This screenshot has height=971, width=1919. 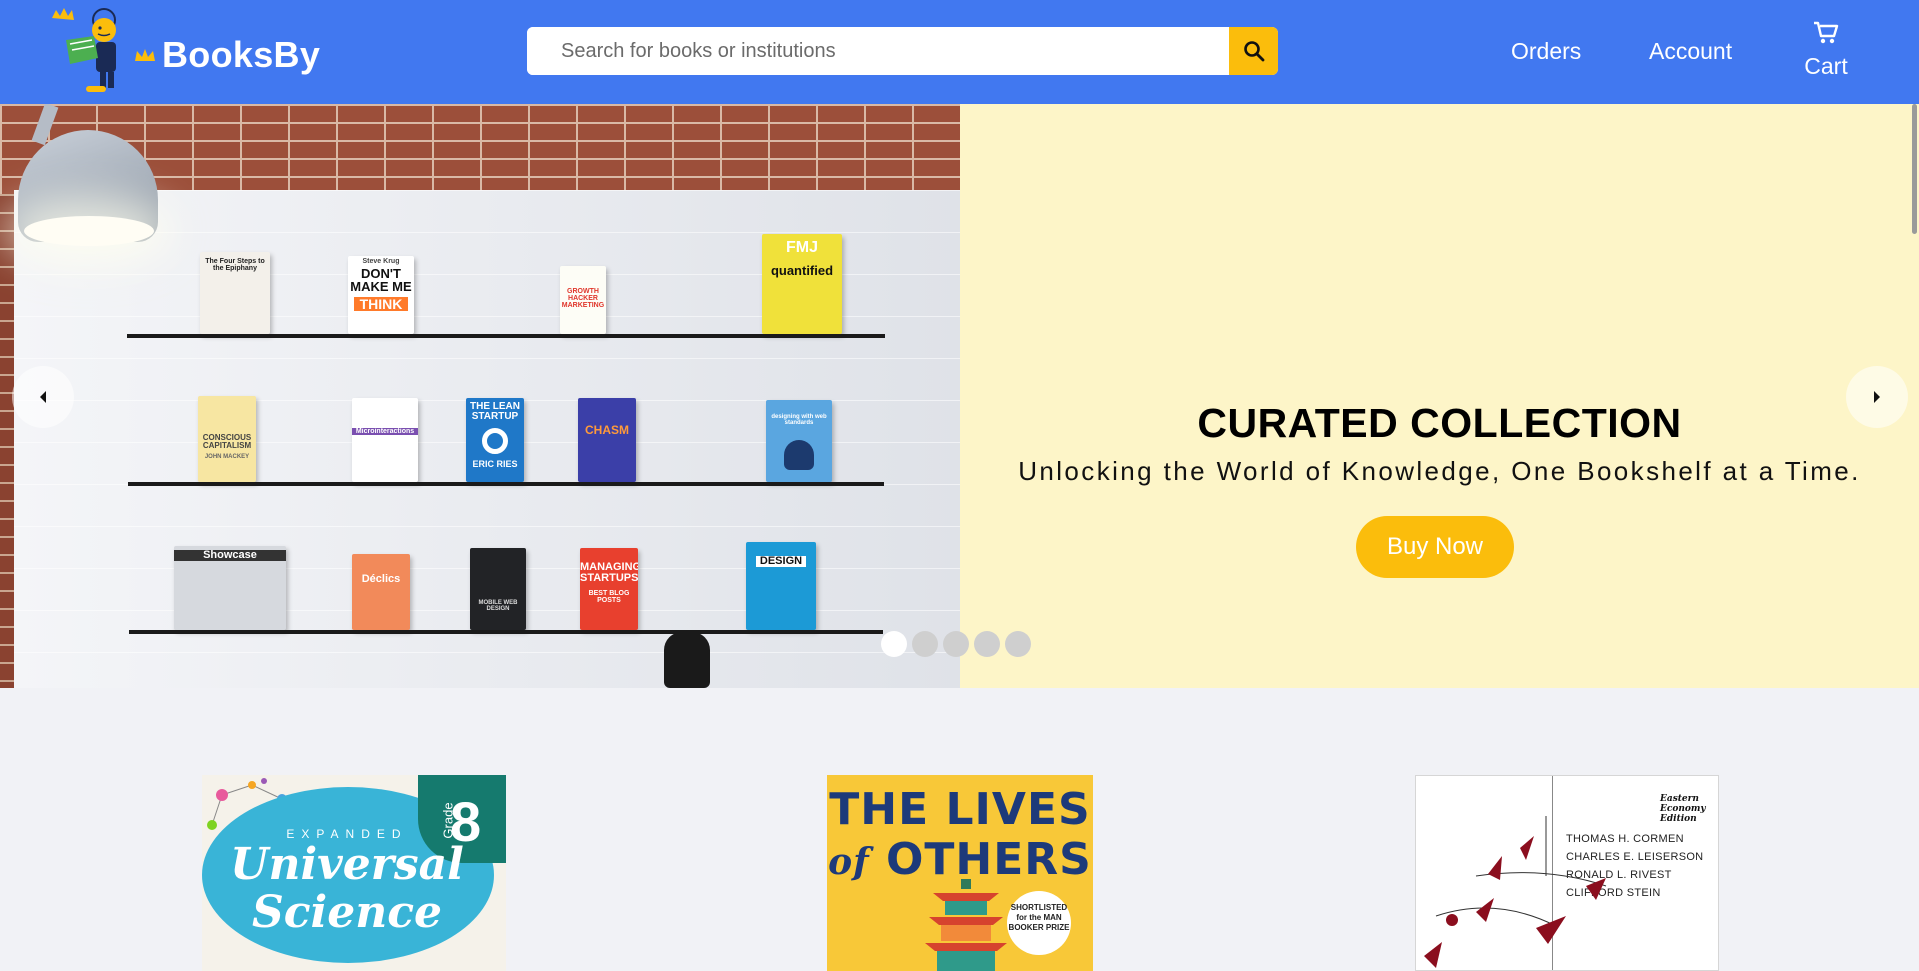 I want to click on shelf-book-title: Steve Krug, so click(x=381, y=261).